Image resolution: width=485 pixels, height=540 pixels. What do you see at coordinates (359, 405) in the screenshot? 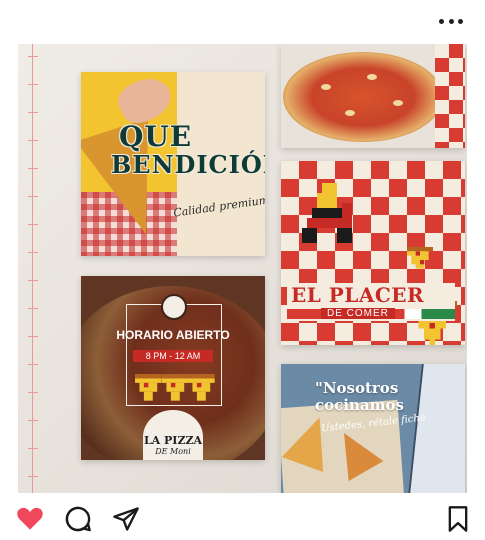
I see `headline-line-2: cocinamos` at bounding box center [359, 405].